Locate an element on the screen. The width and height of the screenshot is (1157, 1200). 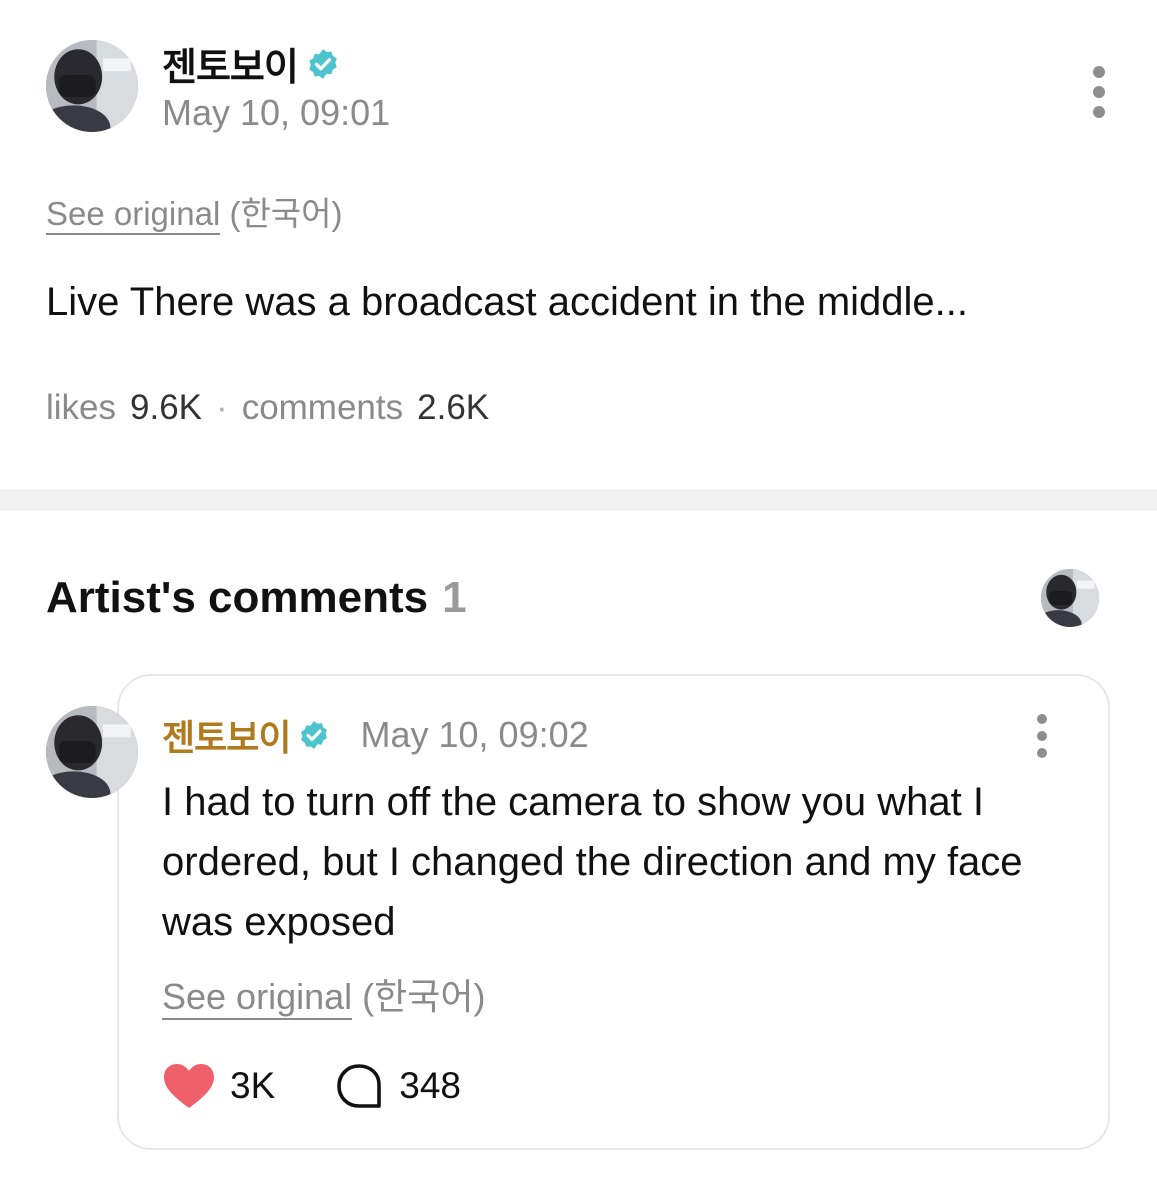
comment-more-vertical-icon is located at coordinates (1042, 736).